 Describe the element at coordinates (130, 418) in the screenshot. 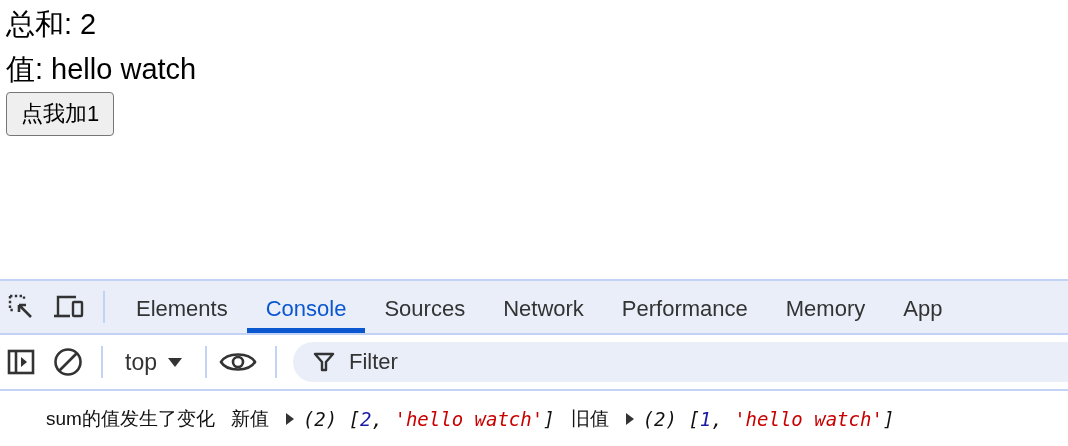

I see `log-text: sum的值发生了变化` at that location.